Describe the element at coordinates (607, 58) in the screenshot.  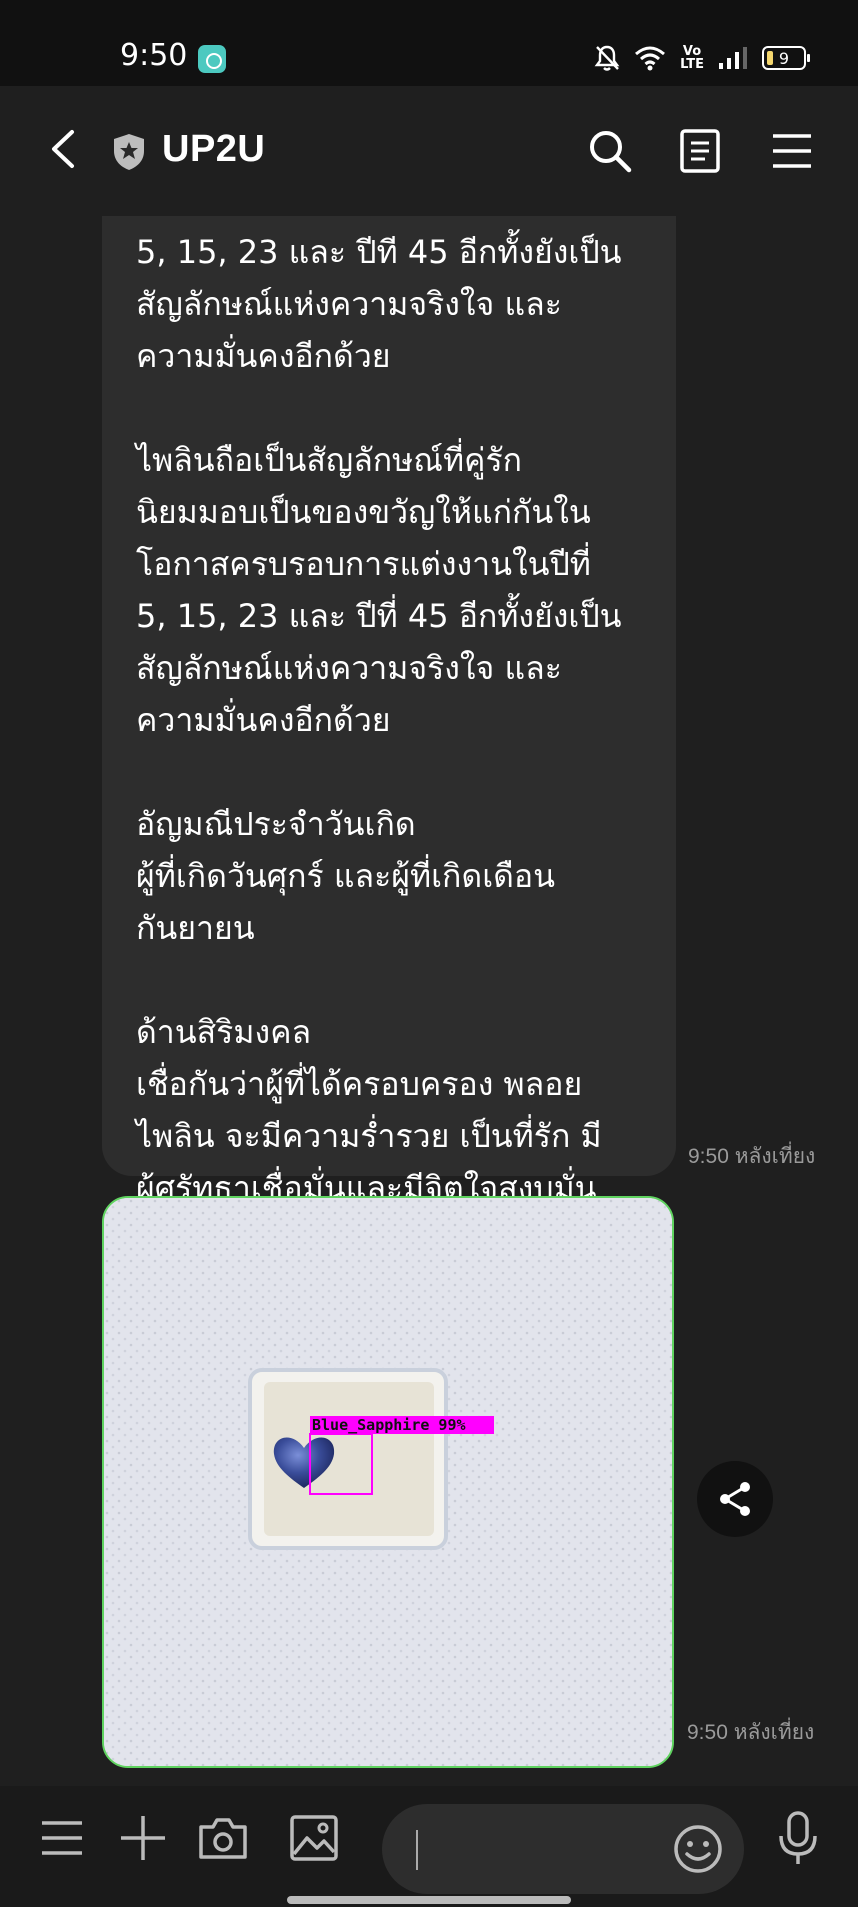
I see `mute-bell-icon` at that location.